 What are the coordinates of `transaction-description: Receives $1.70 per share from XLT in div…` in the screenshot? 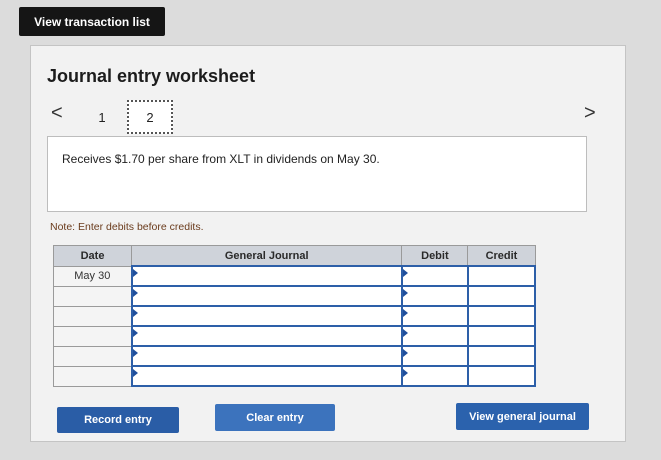 It's located at (221, 159).